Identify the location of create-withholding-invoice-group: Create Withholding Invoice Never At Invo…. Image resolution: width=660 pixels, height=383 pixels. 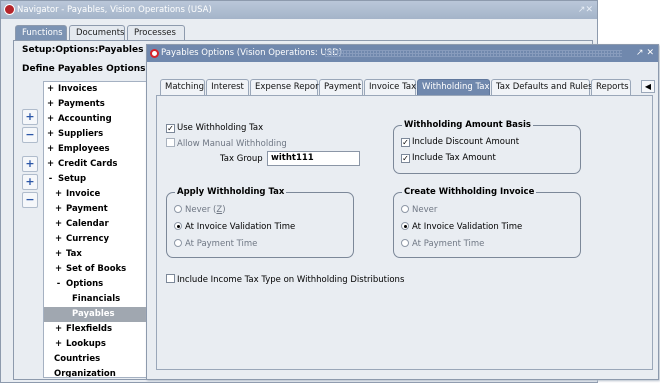
(487, 222).